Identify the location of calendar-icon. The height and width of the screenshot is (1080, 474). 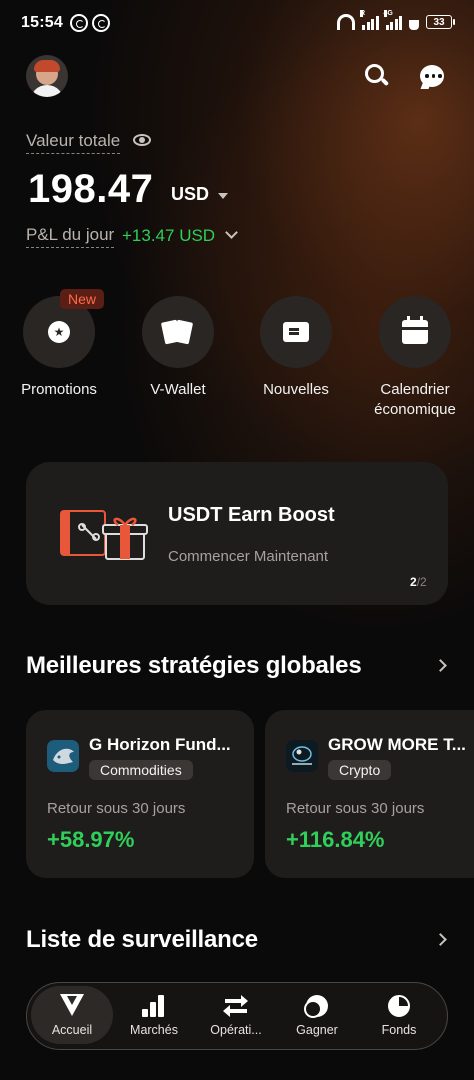
(415, 330).